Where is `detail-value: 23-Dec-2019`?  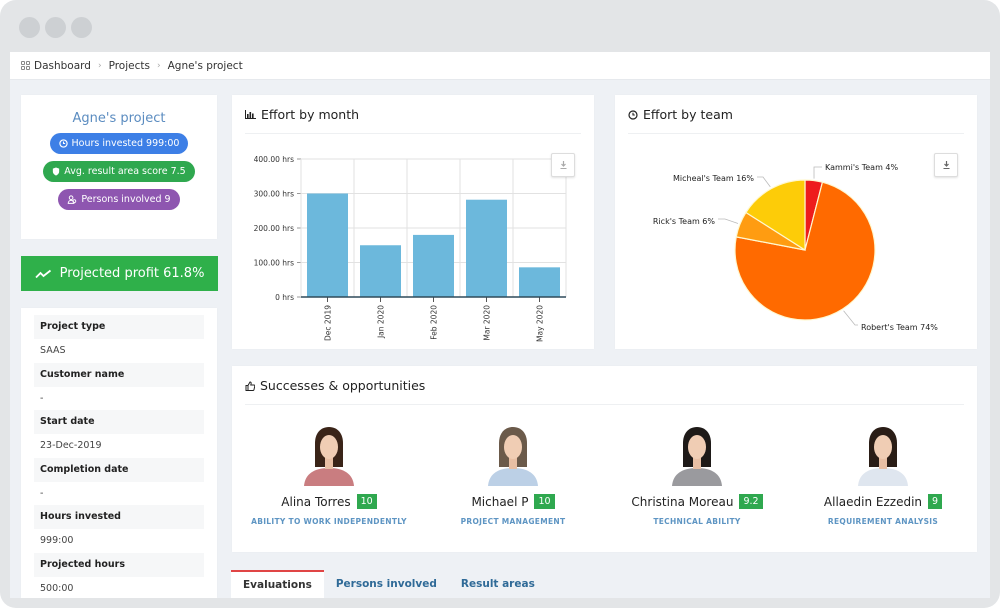 detail-value: 23-Dec-2019 is located at coordinates (71, 445).